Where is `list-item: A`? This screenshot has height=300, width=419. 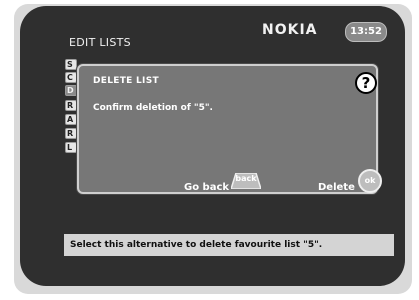
list-item: A is located at coordinates (71, 119).